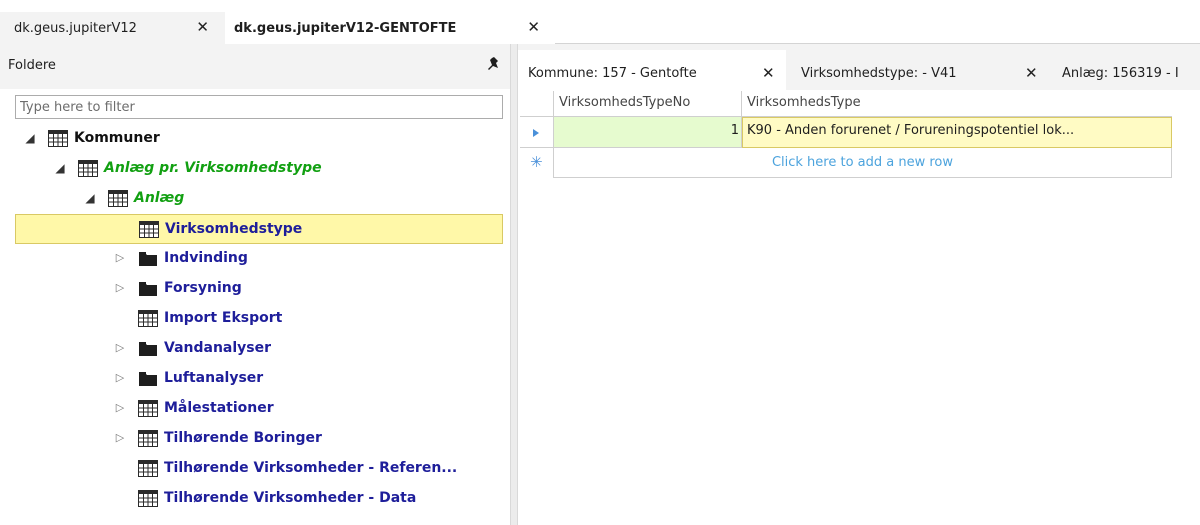 Image resolution: width=1200 pixels, height=525 pixels. I want to click on header-indicator, so click(537, 104).